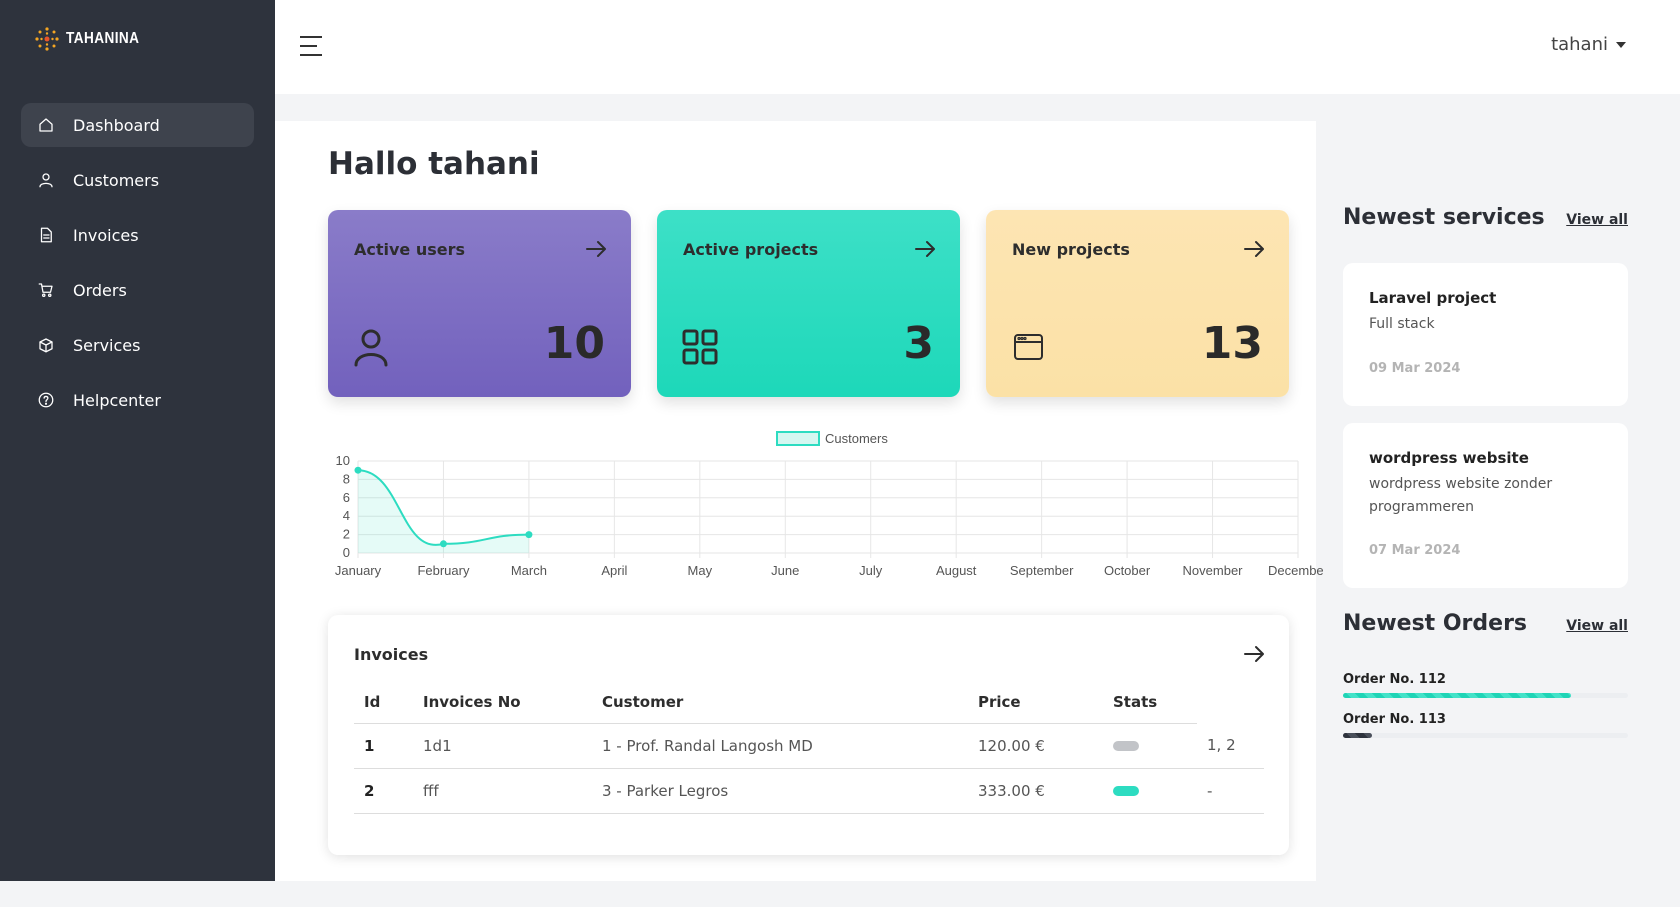 Image resolution: width=1680 pixels, height=907 pixels. I want to click on orders-view-all-link: View all, so click(1597, 626).